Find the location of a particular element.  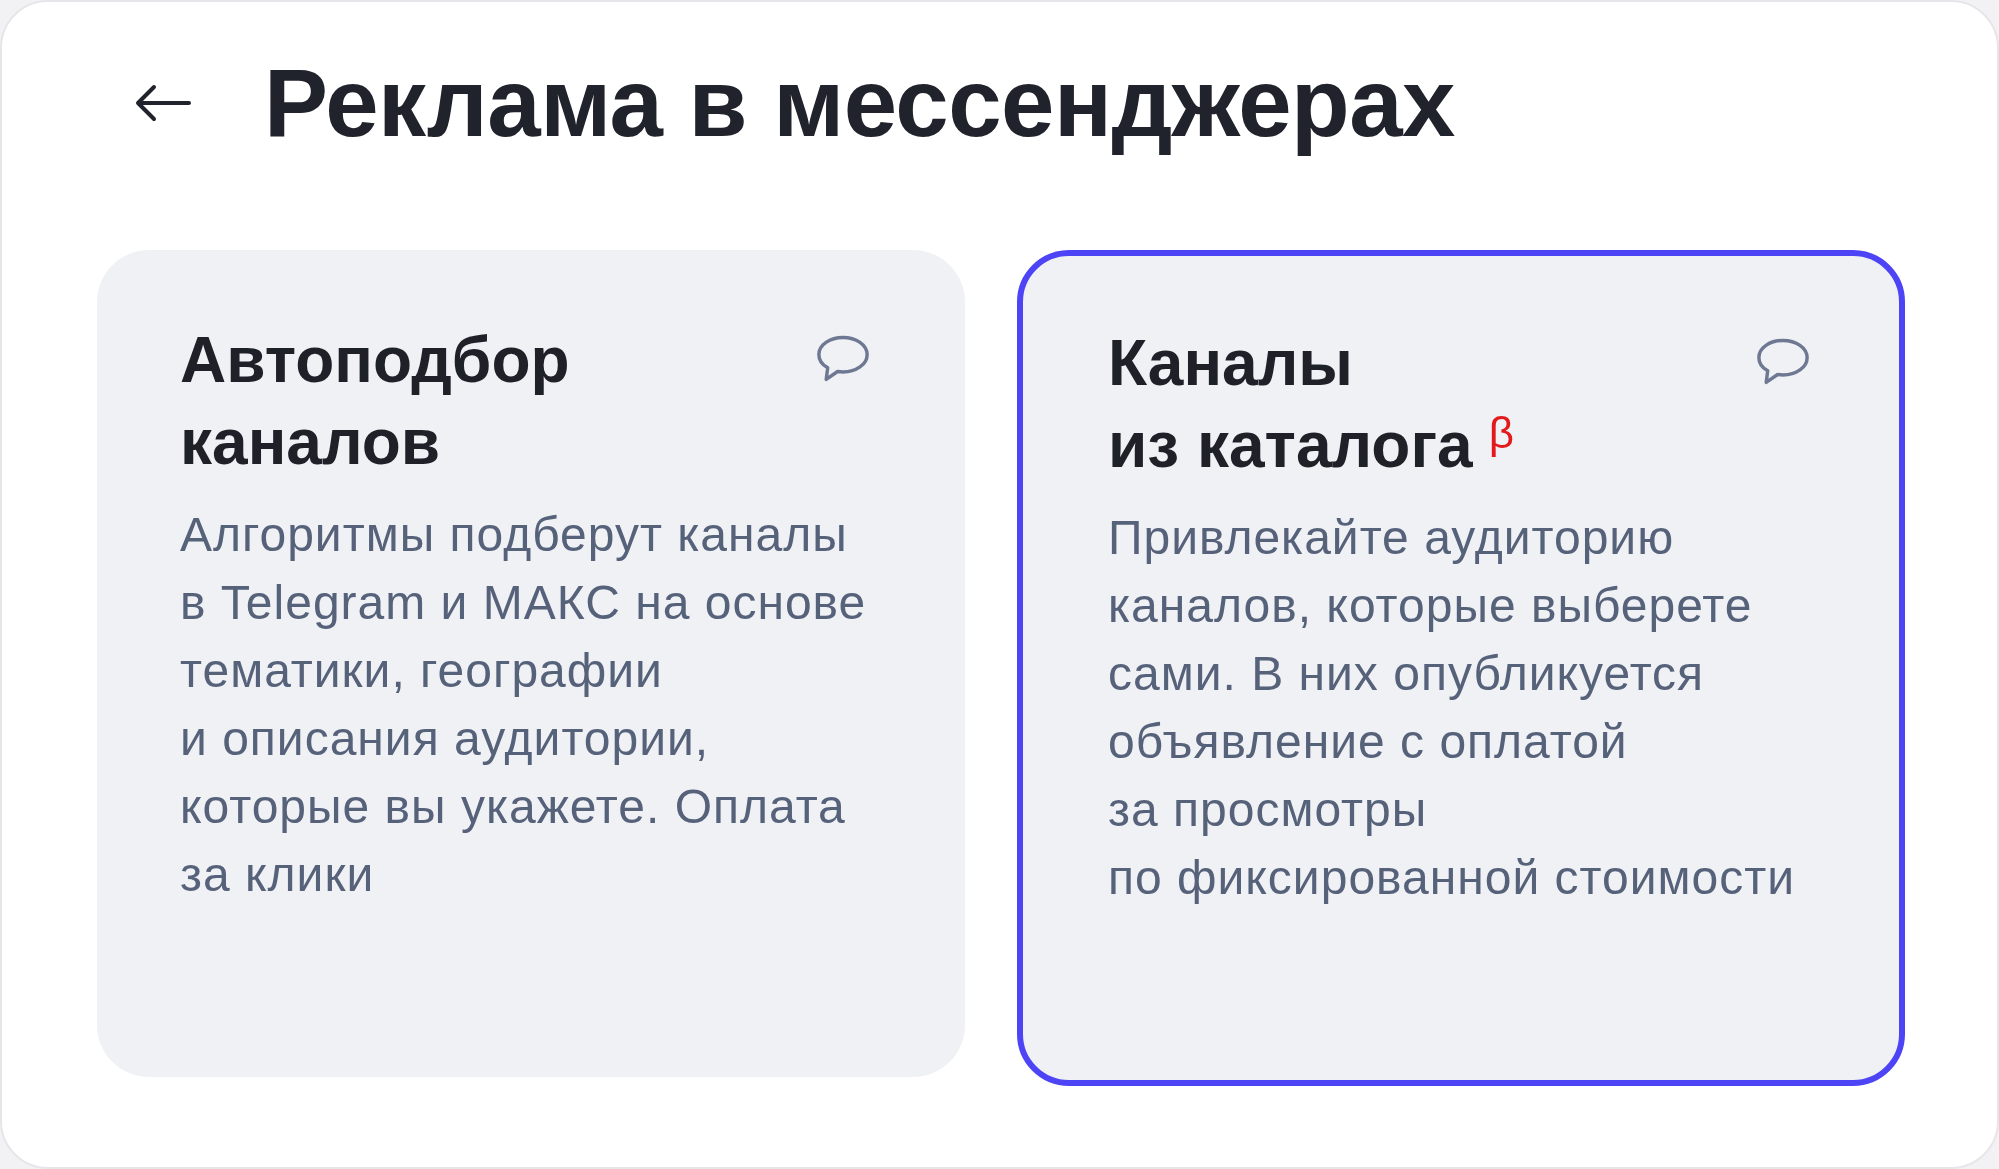

card-description: Привлекайте аудиторию каналов, которые выберете сами. В них опубликуется объявление с оплатой за просмотры по фиксированной стоимости is located at coordinates (1452, 708).